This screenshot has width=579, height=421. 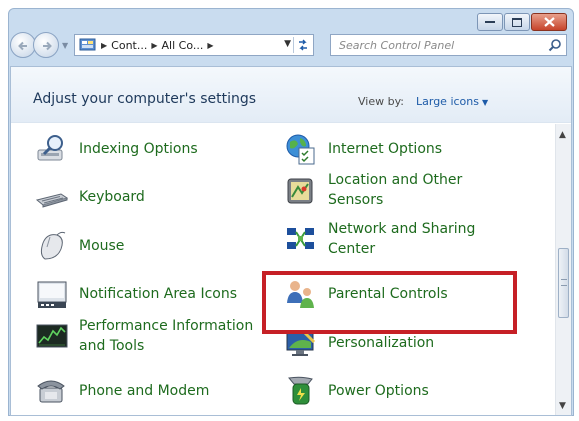 I want to click on breadcrumb: ▶ Cont... ▶ All Co... ▶, so click(x=157, y=45).